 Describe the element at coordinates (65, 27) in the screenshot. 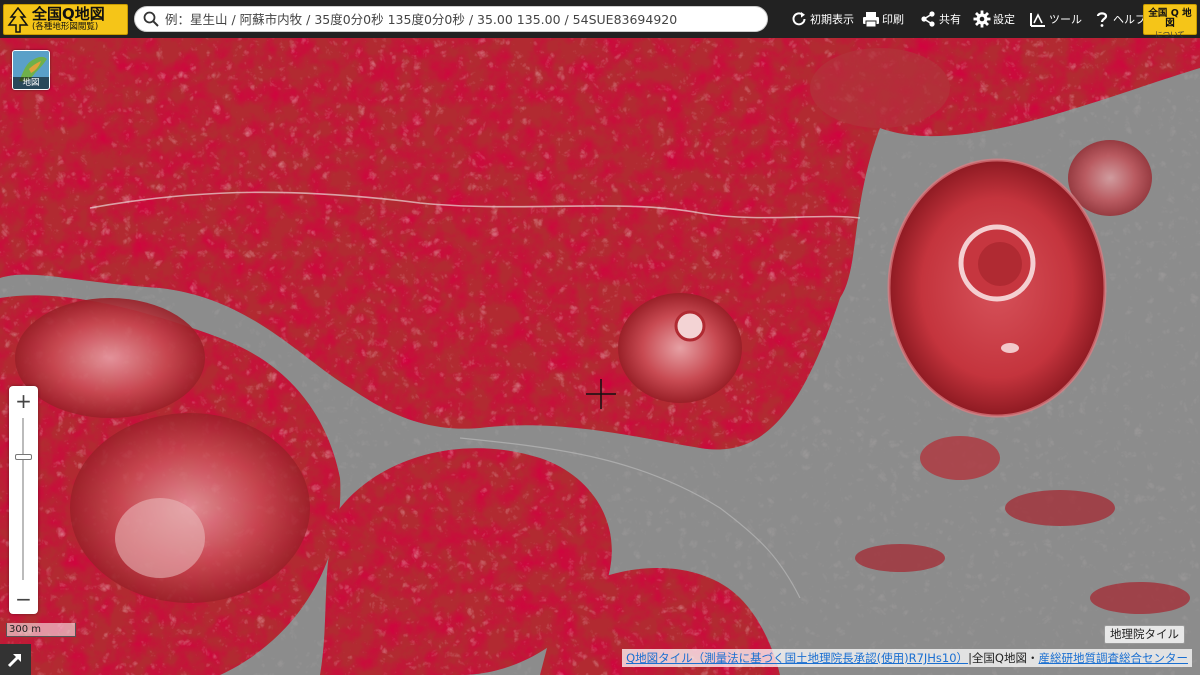

I see `logo-subtitle: (各種地形図閲覧)` at that location.